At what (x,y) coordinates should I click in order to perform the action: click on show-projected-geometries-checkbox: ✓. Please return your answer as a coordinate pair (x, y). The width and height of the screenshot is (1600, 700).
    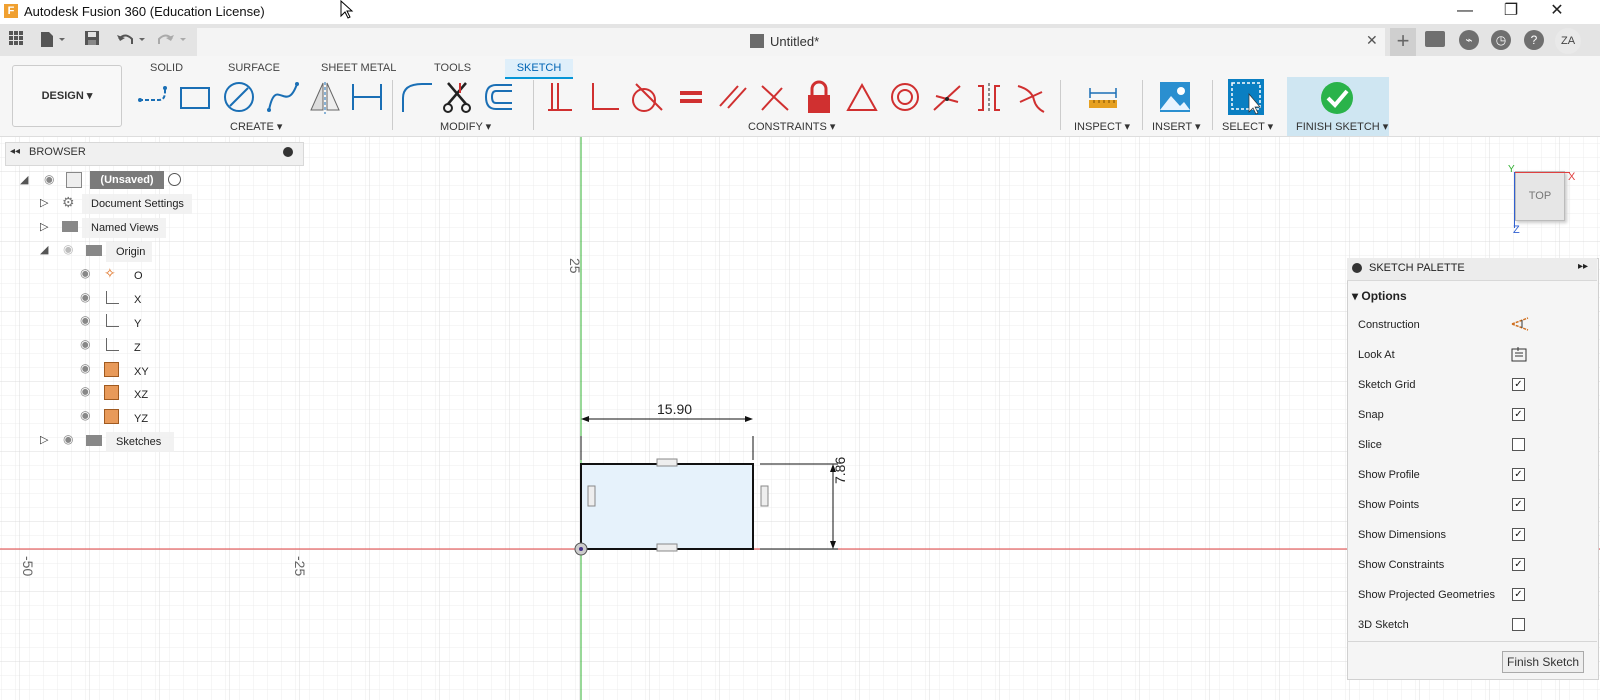
    Looking at the image, I should click on (1518, 594).